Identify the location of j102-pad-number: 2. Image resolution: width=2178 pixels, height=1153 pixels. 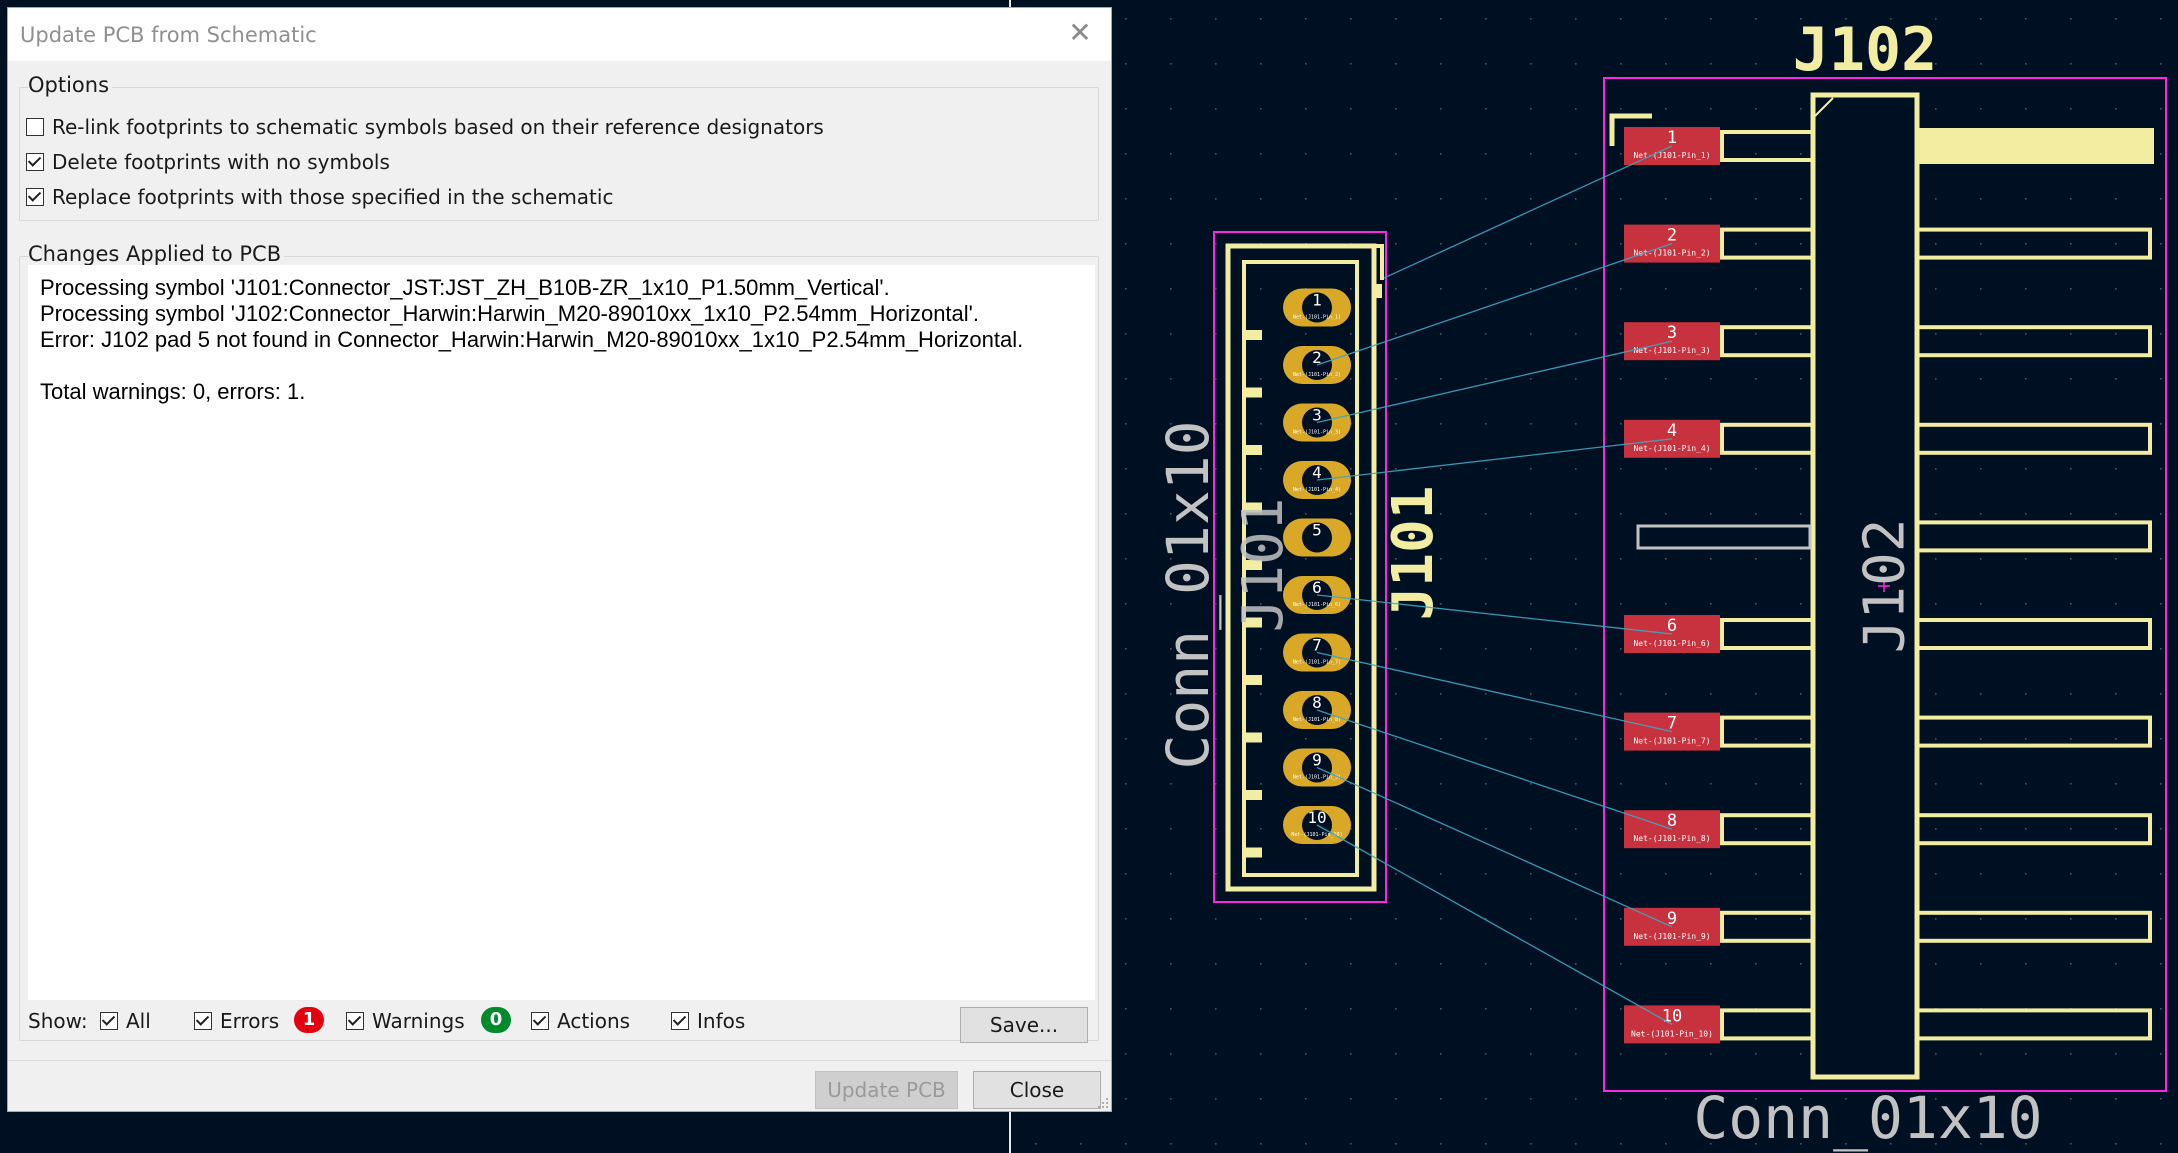
(1672, 236).